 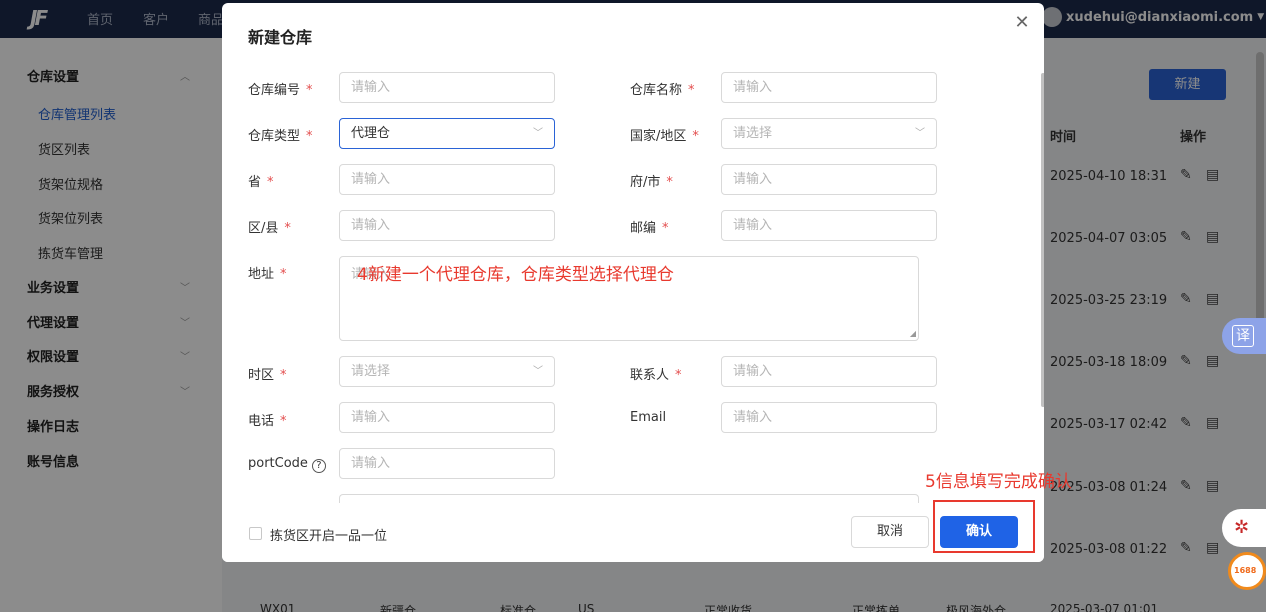 I want to click on translate-icon: 译, so click(x=1243, y=336).